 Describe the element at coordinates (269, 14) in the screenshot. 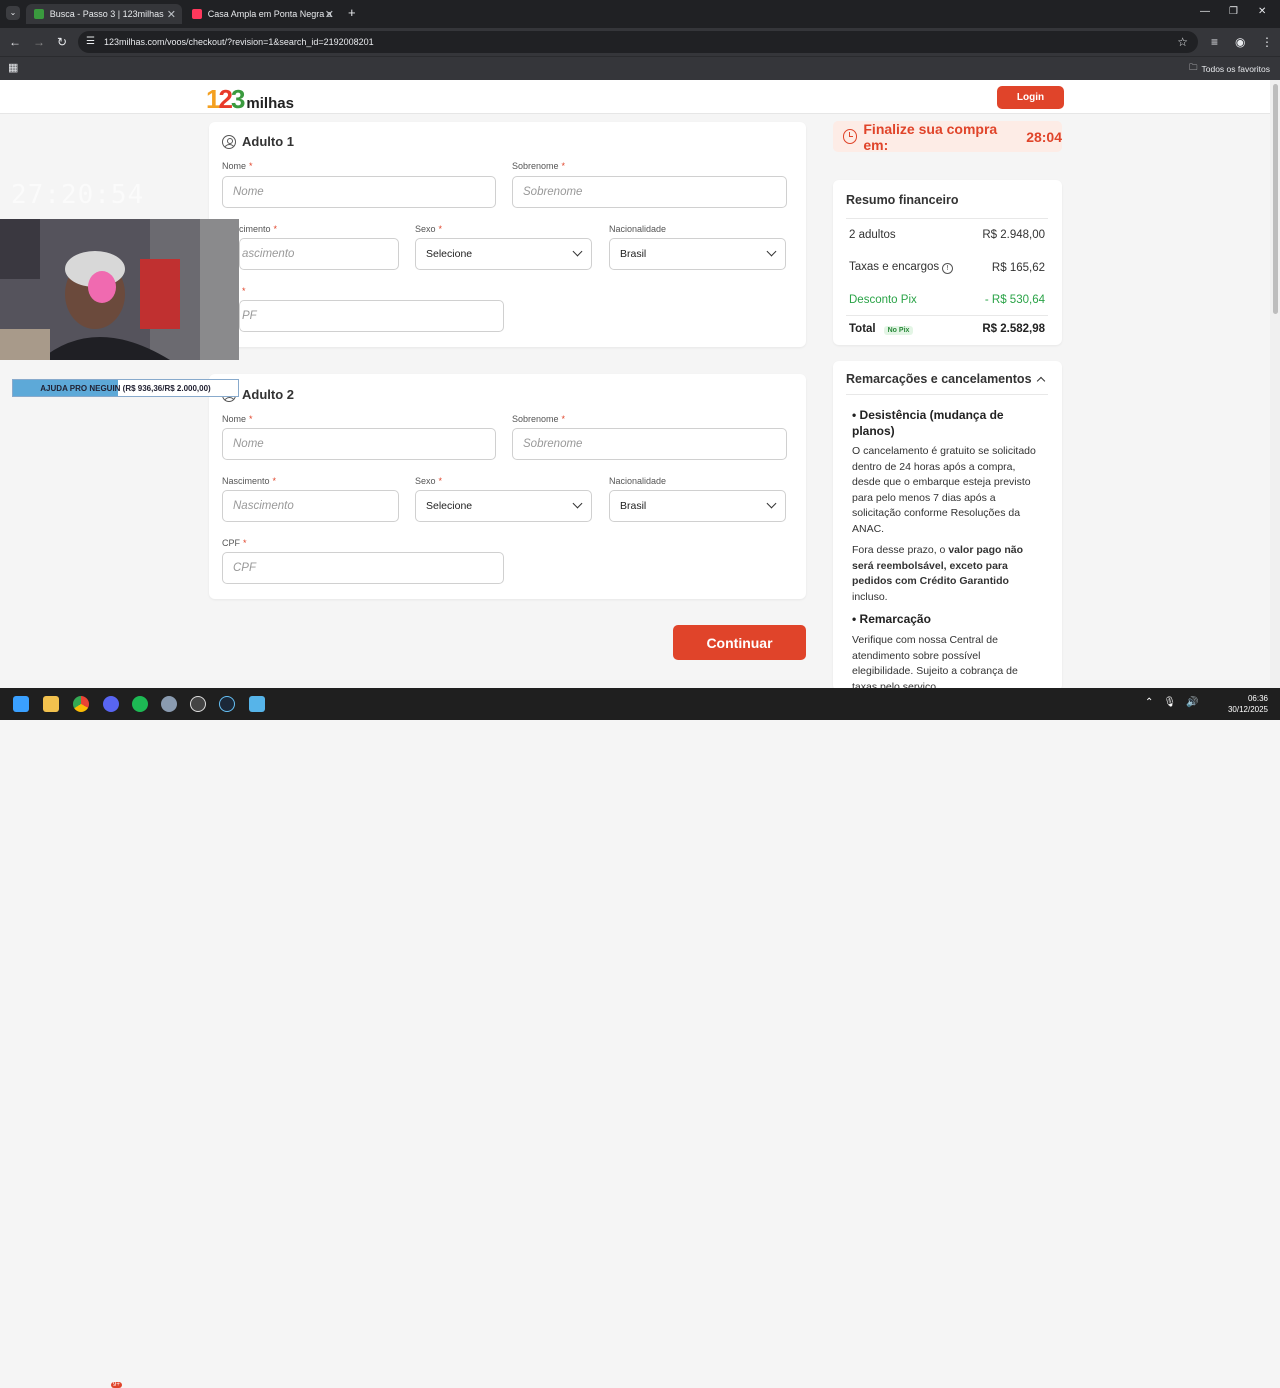

I see `tab-label: Casa Ampla em Ponta Negra a` at that location.